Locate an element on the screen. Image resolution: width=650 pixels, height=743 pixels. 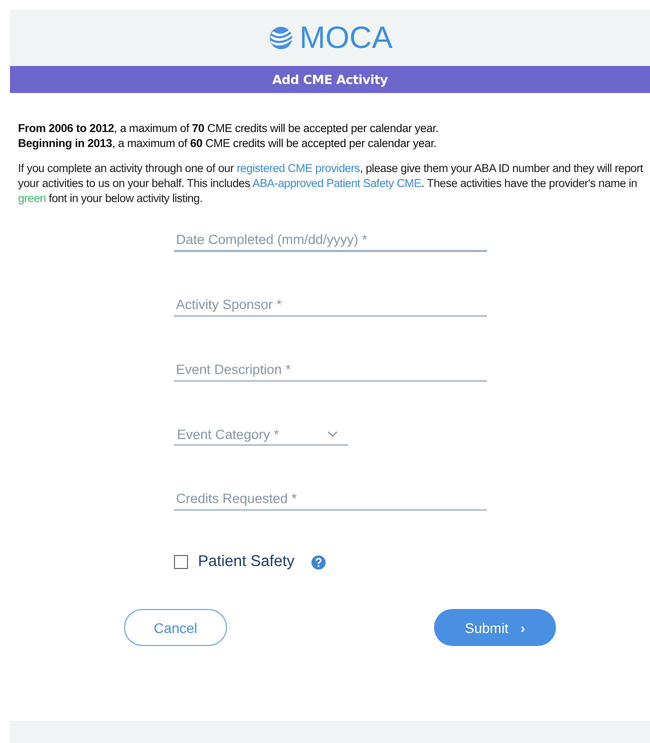
link: ABA-approved Patient Safety CME is located at coordinates (337, 184).